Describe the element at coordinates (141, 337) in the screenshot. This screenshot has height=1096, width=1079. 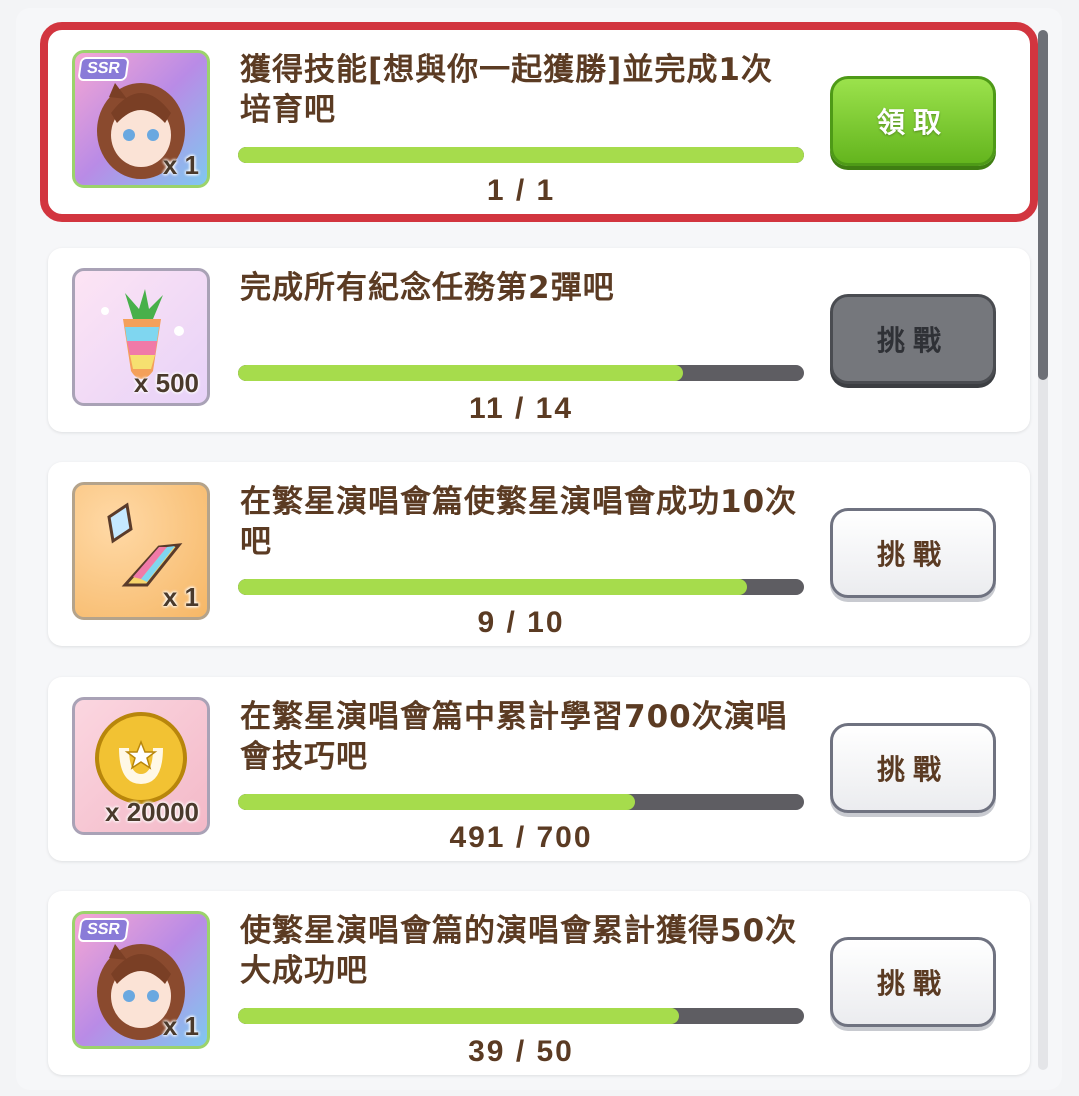
I see `reward-carrot-icon: x 500` at that location.